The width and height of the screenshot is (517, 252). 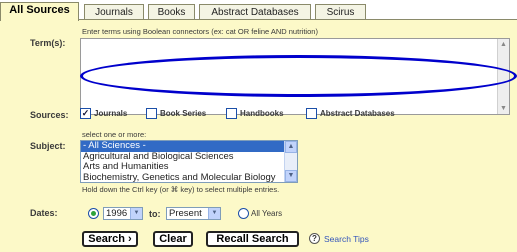 I want to click on year-to-value: Present, so click(x=185, y=213).